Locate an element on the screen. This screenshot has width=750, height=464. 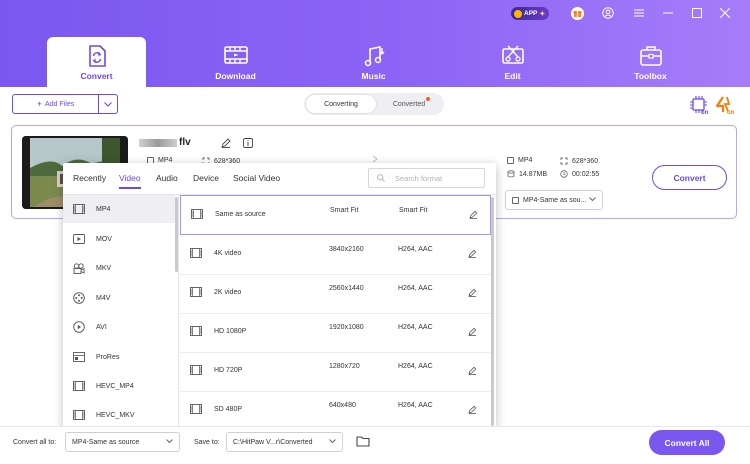
mp4-icon is located at coordinates (79, 209).